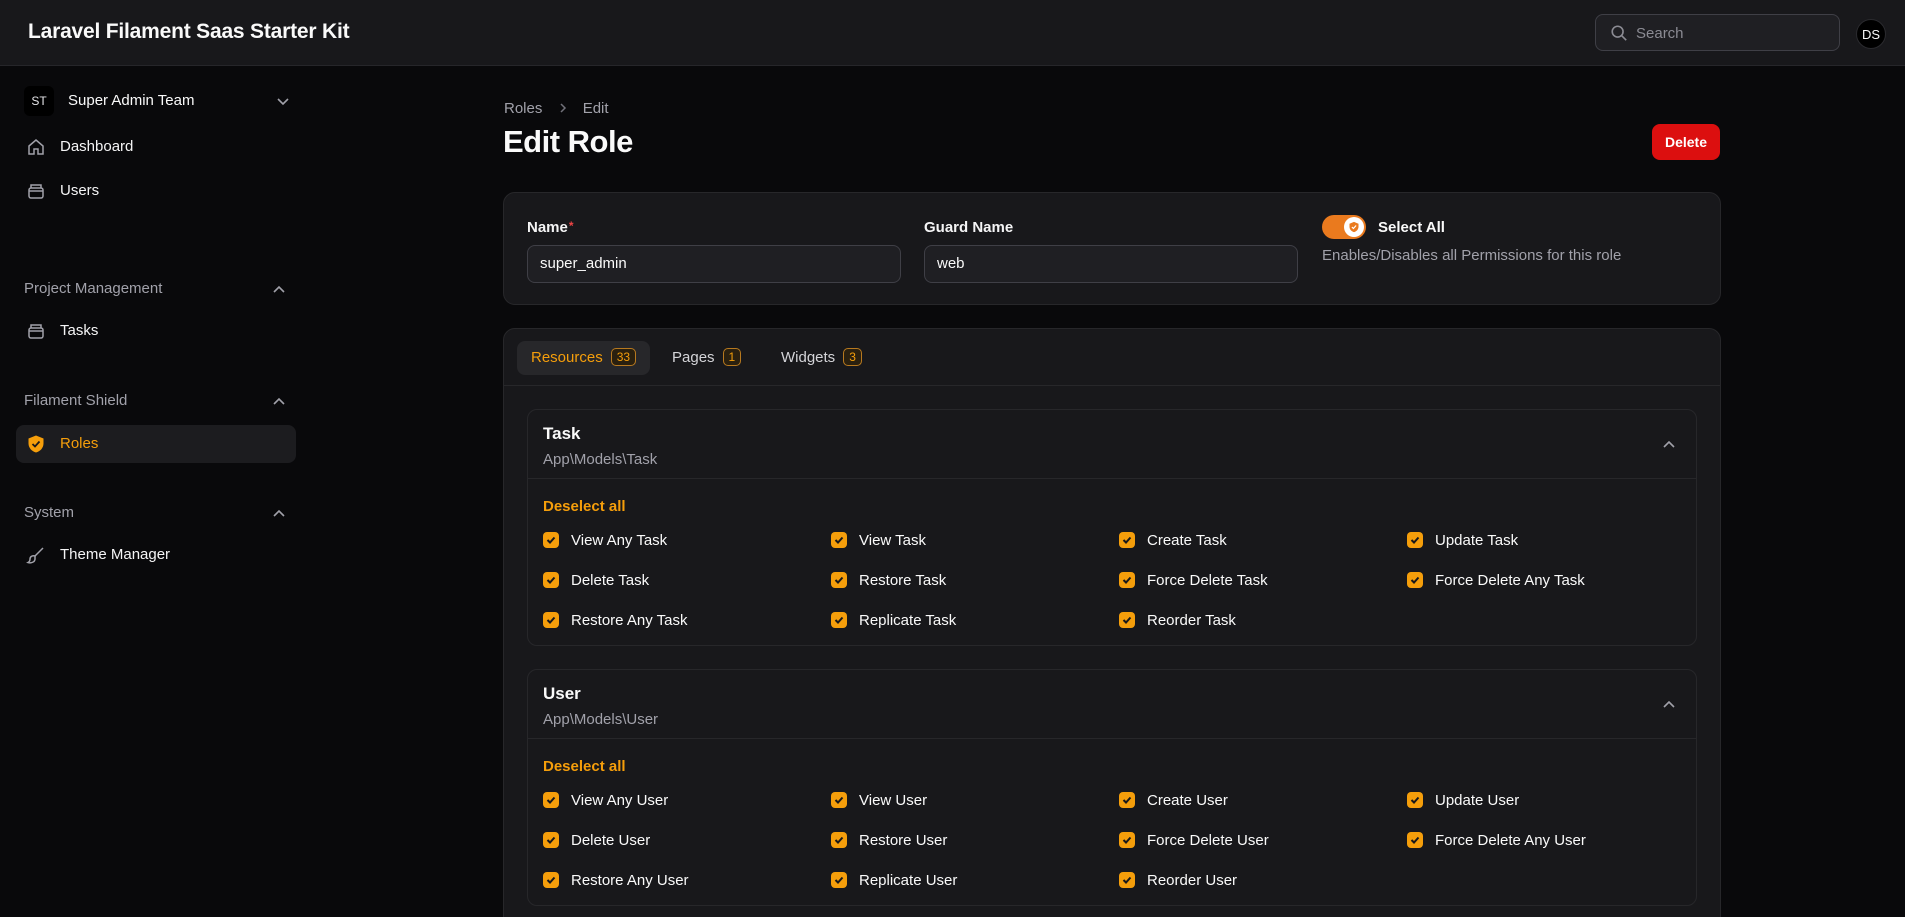 The width and height of the screenshot is (1905, 917). I want to click on user-avatar: DS, so click(1871, 34).